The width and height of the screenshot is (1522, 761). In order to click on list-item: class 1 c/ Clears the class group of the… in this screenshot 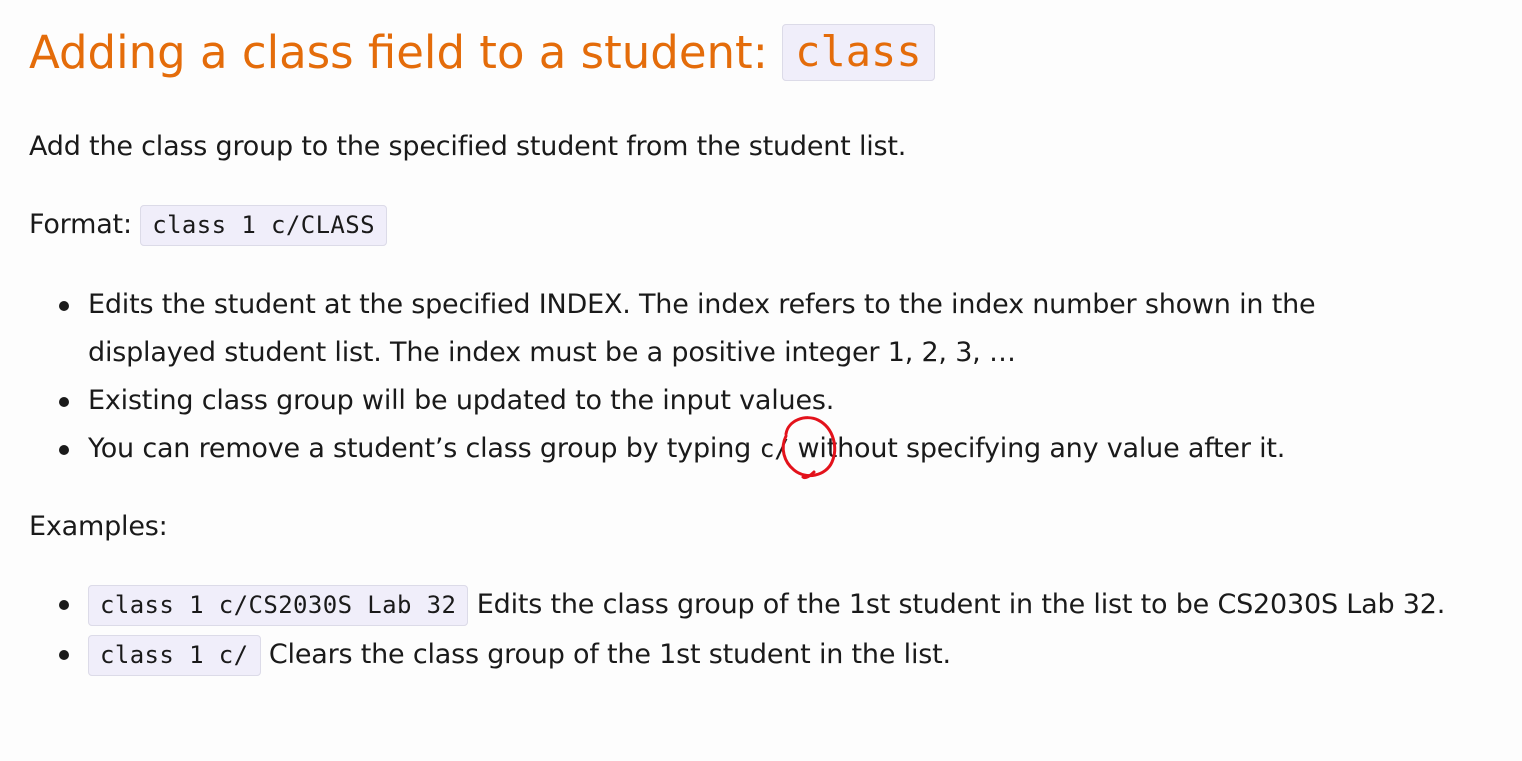, I will do `click(764, 655)`.